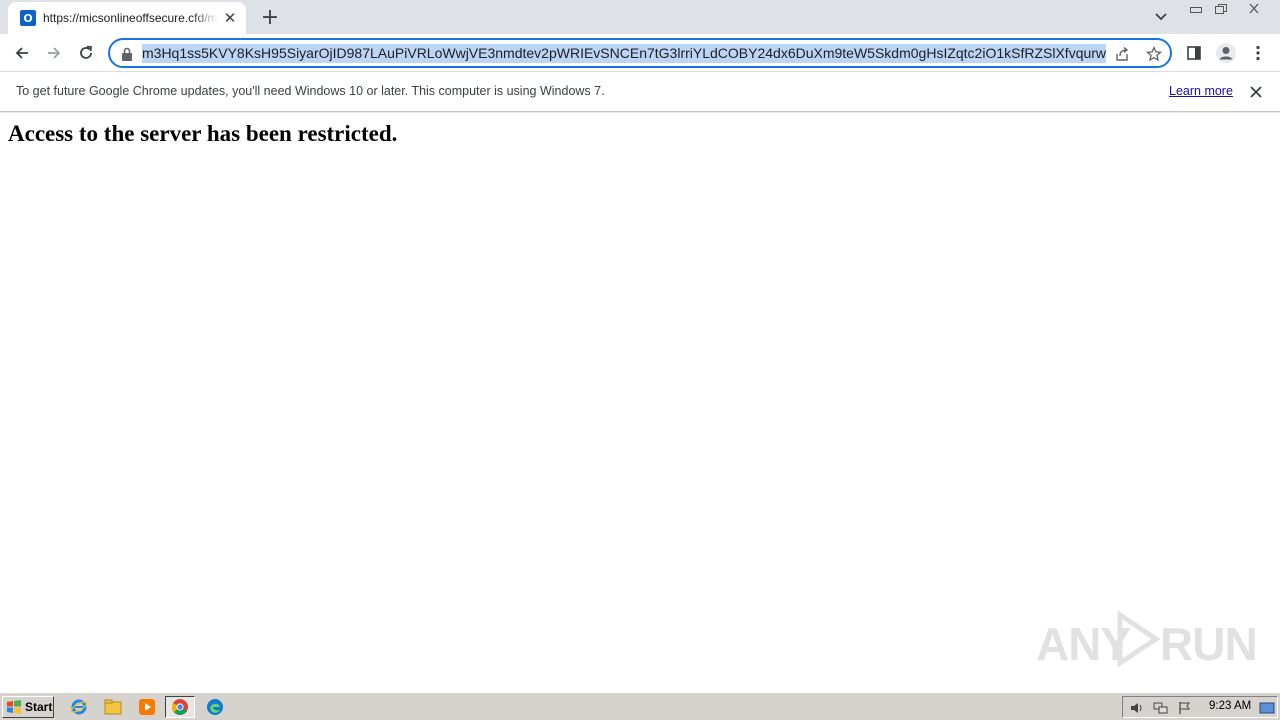  What do you see at coordinates (270, 17) in the screenshot?
I see `new-tab-button: +` at bounding box center [270, 17].